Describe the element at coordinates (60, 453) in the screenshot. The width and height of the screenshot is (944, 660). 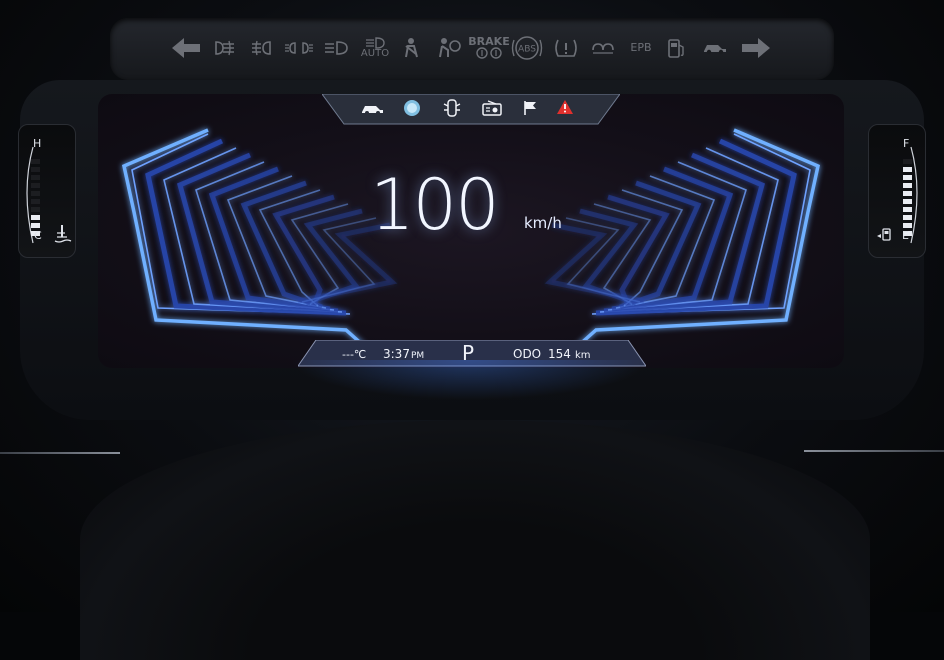
I see `dash-trim-left` at that location.